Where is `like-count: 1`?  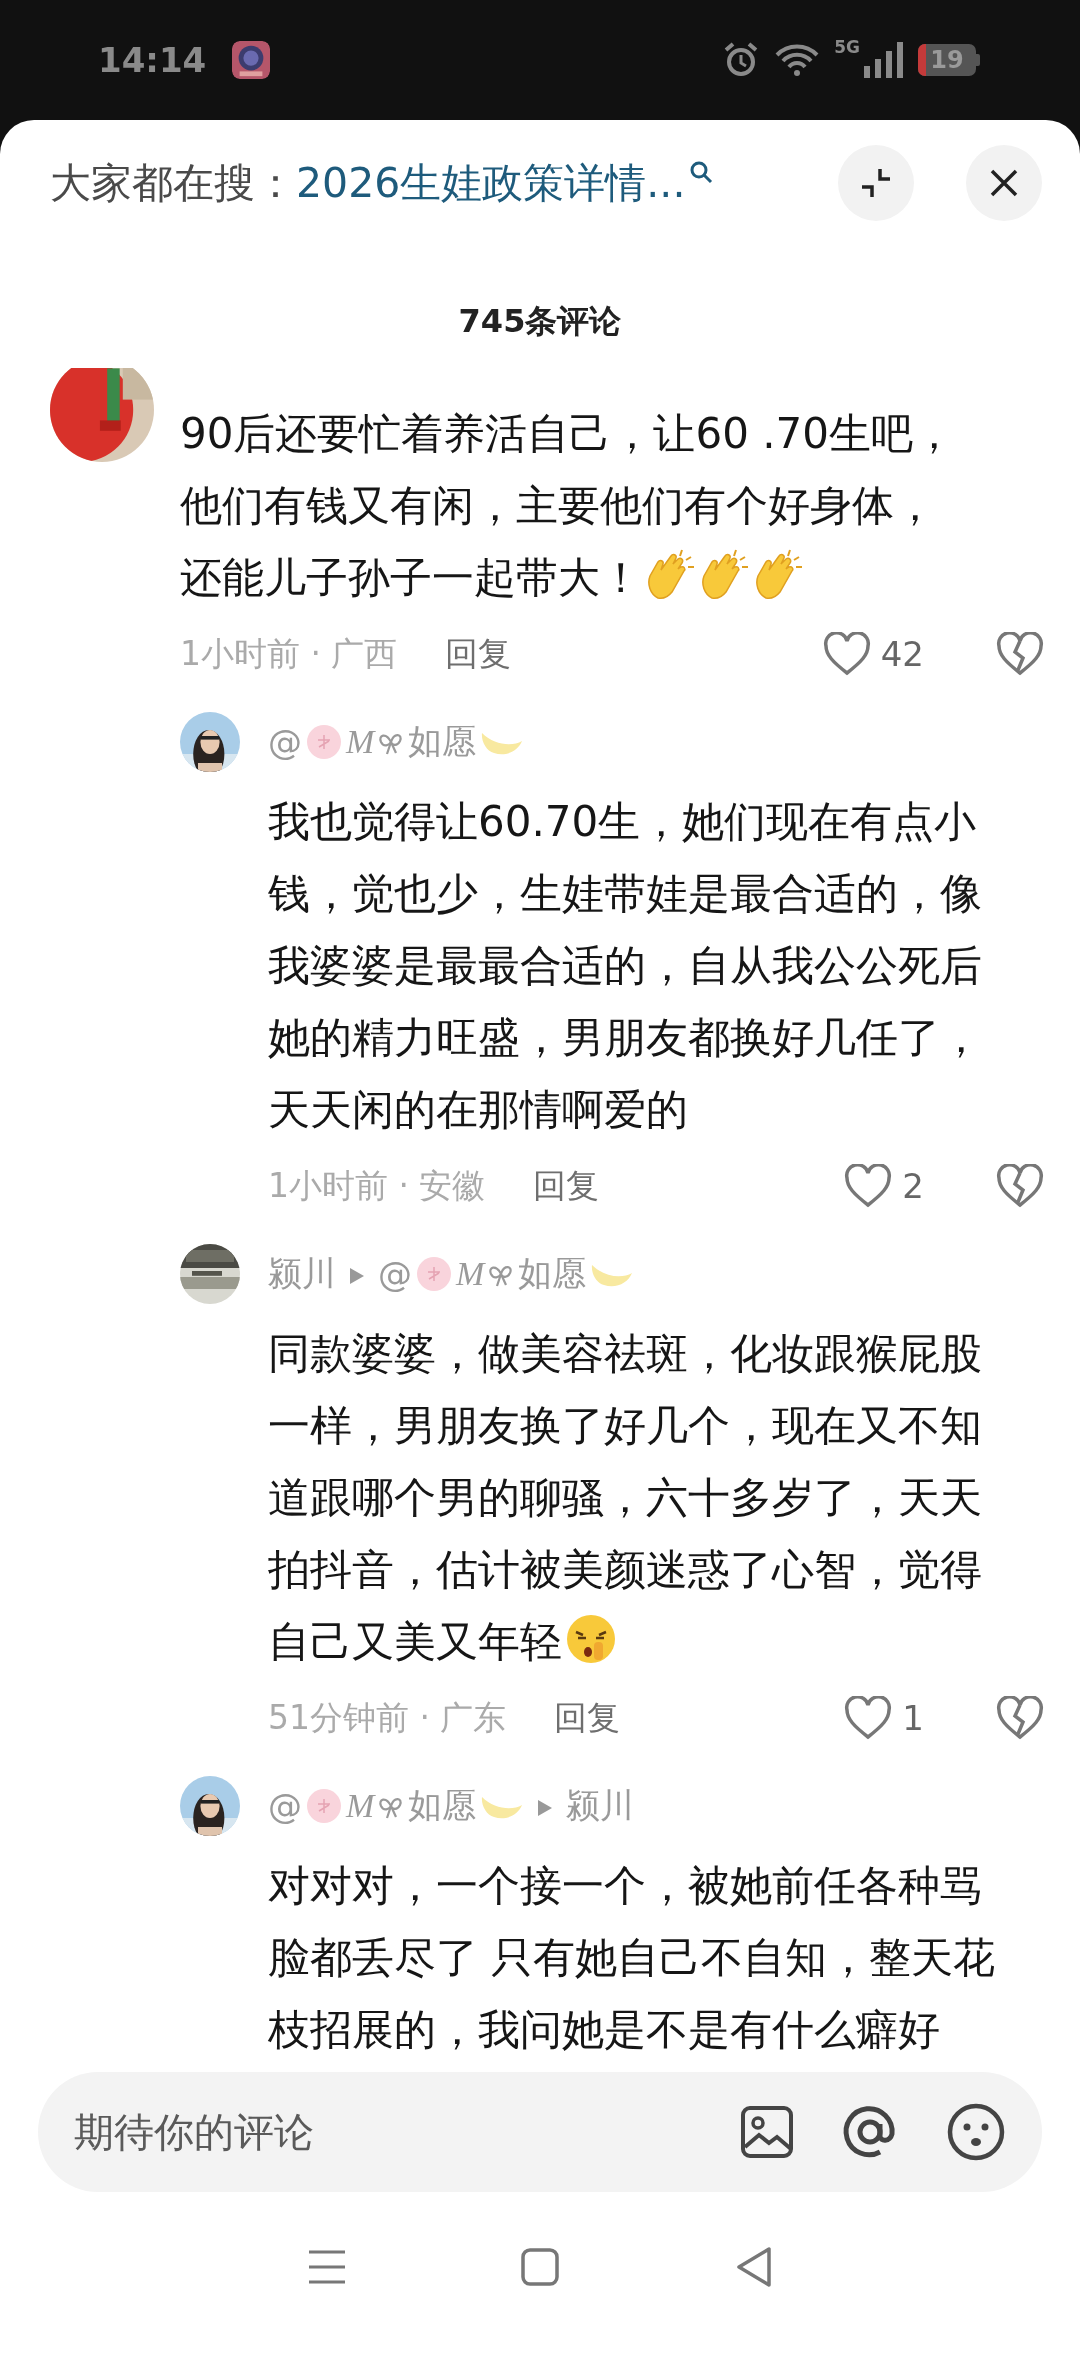 like-count: 1 is located at coordinates (913, 1718).